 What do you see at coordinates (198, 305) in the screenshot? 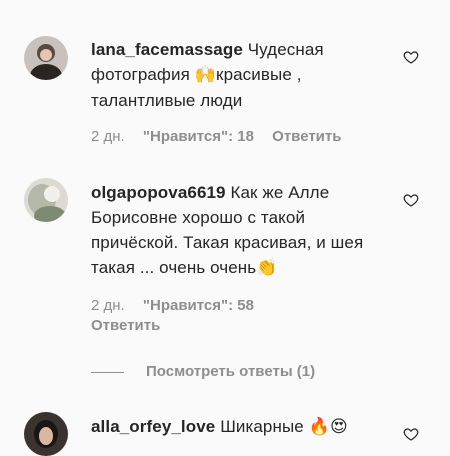
I see `comment-likes: "Нравится": 58` at bounding box center [198, 305].